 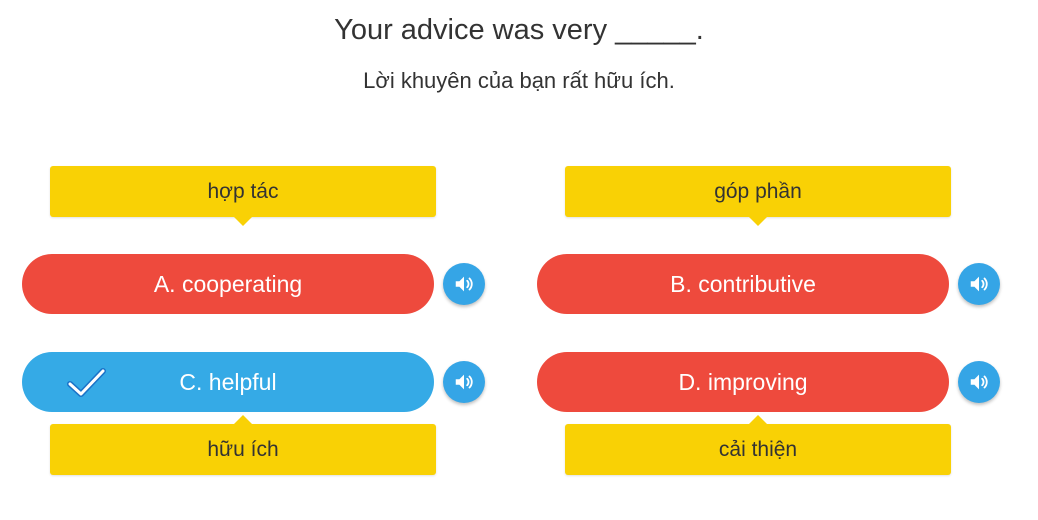 I want to click on option-a-label: A. cooperating, so click(x=228, y=283).